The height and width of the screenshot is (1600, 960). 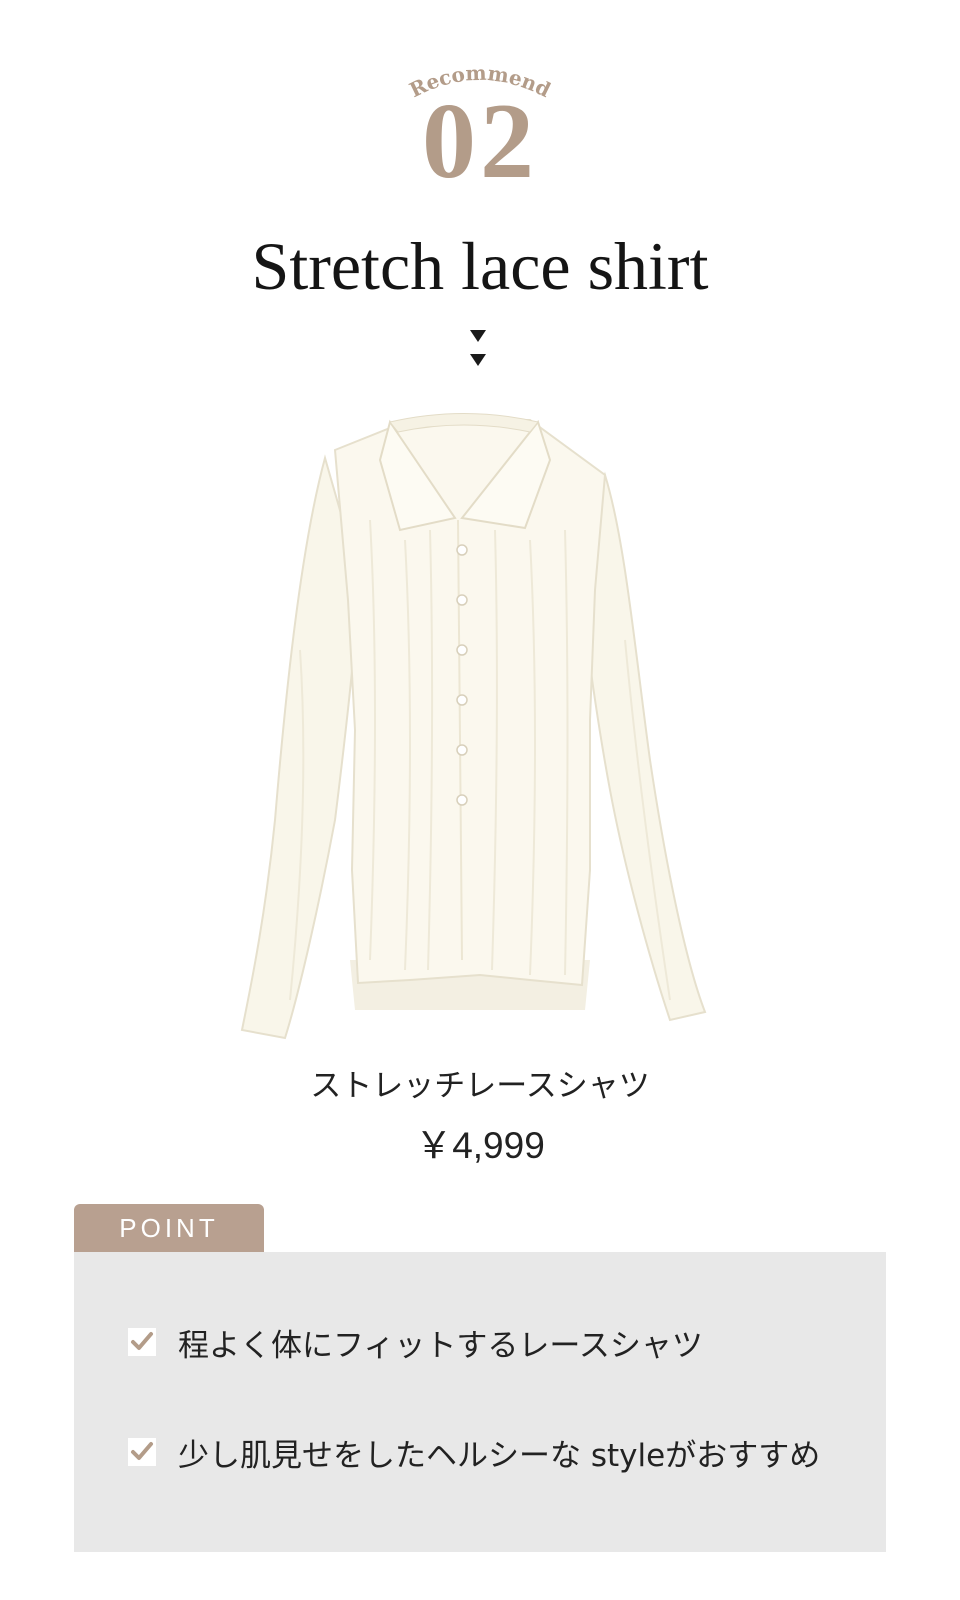 What do you see at coordinates (480, 266) in the screenshot?
I see `product-title: Stretch lace shirt` at bounding box center [480, 266].